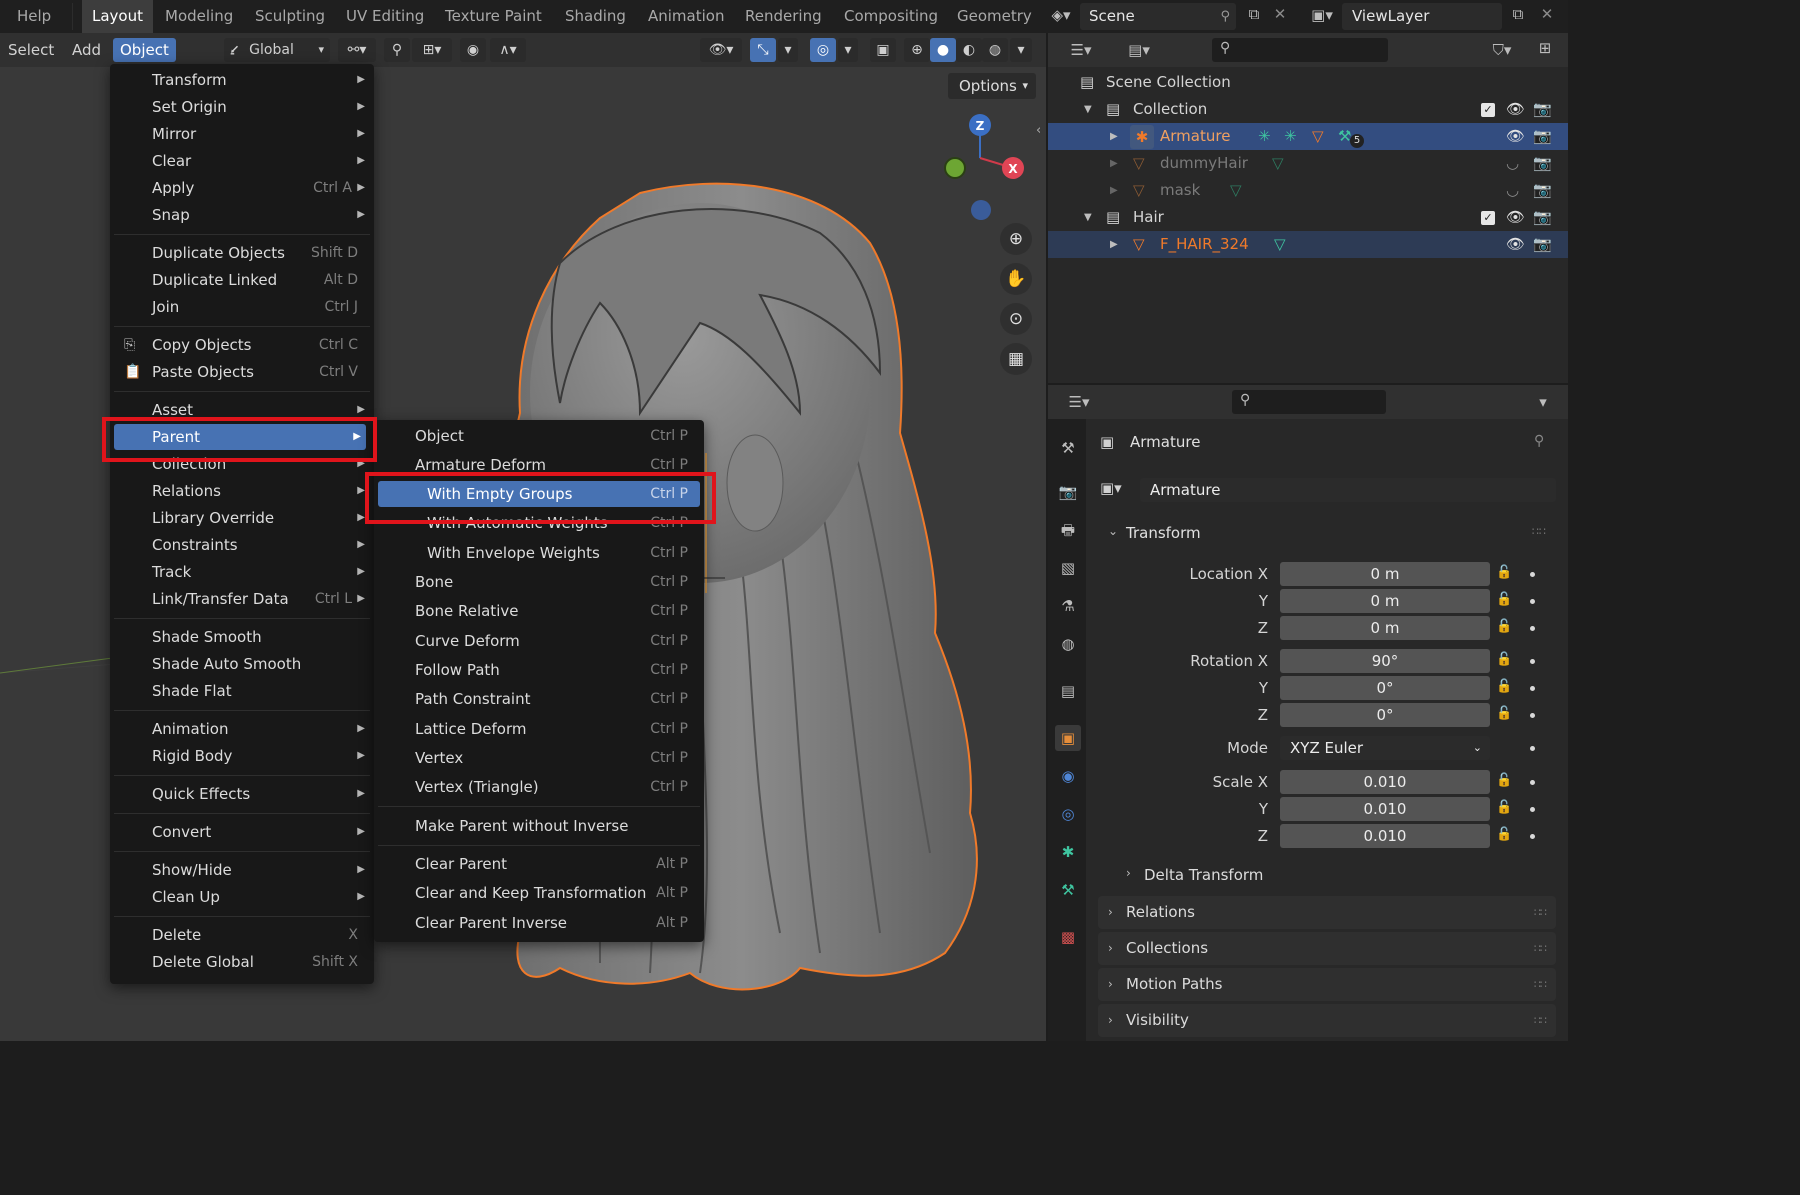  I want to click on menu-item-constraints: Constraints ▶, so click(242, 545).